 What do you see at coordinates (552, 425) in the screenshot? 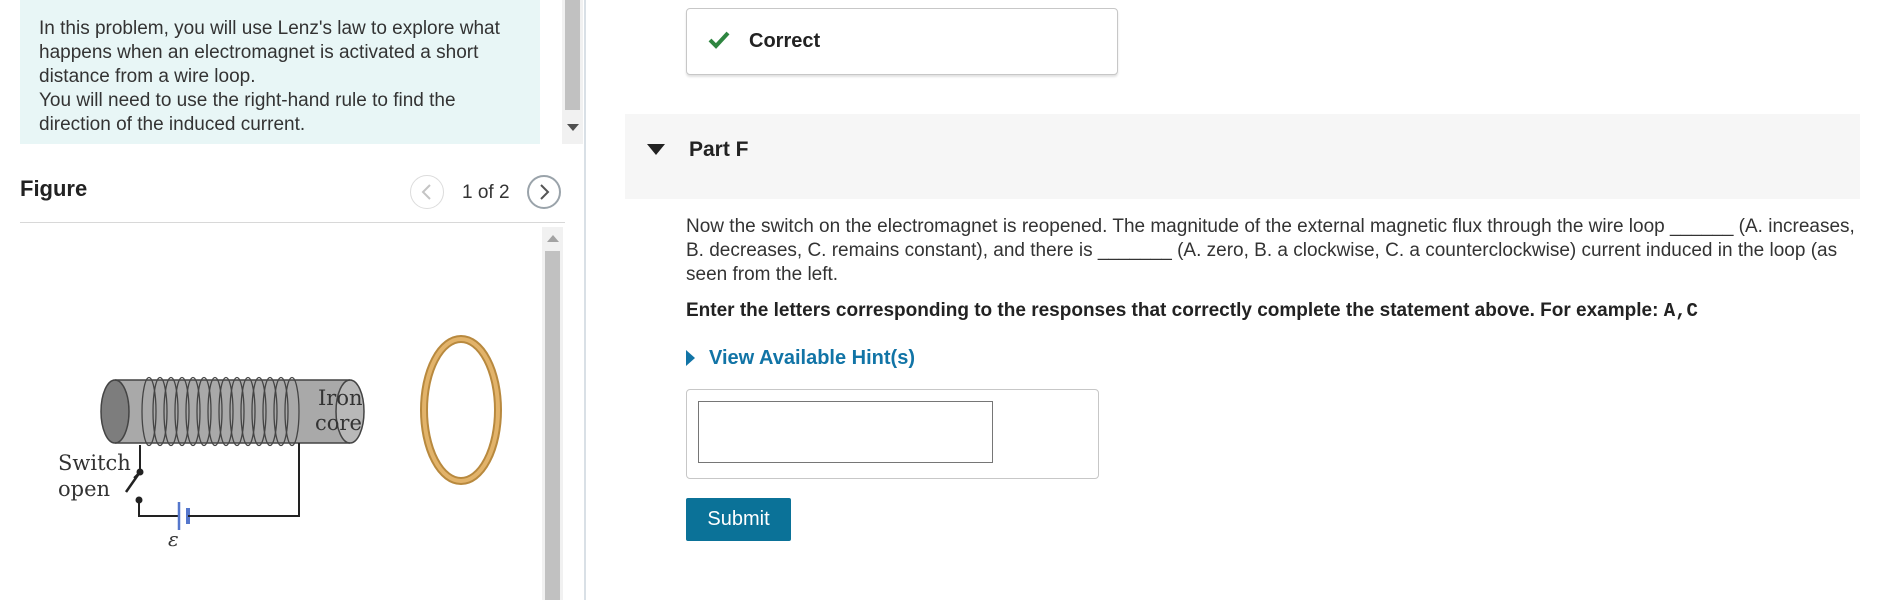
I see `figure-scrollbar-thumb` at bounding box center [552, 425].